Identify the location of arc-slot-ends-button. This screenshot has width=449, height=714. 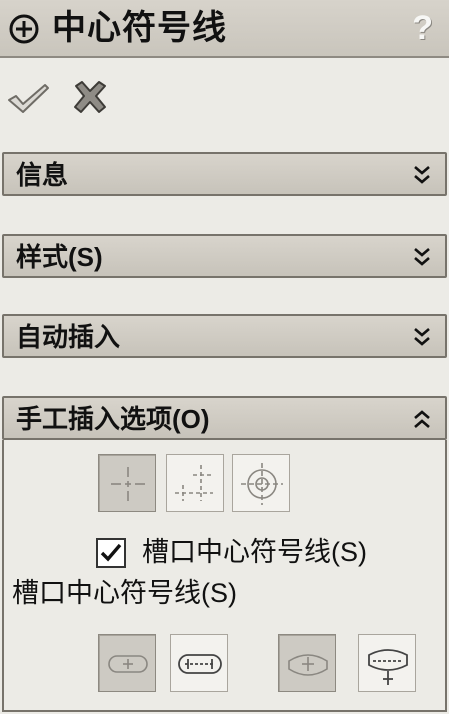
(387, 663).